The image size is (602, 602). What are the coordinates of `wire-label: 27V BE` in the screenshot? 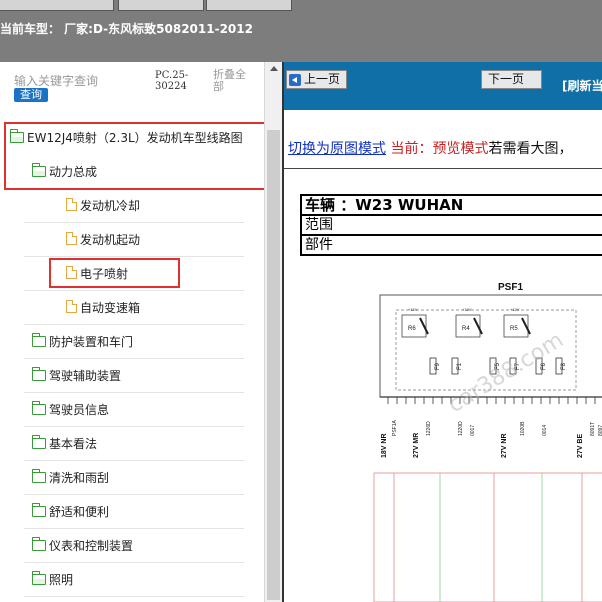 It's located at (580, 446).